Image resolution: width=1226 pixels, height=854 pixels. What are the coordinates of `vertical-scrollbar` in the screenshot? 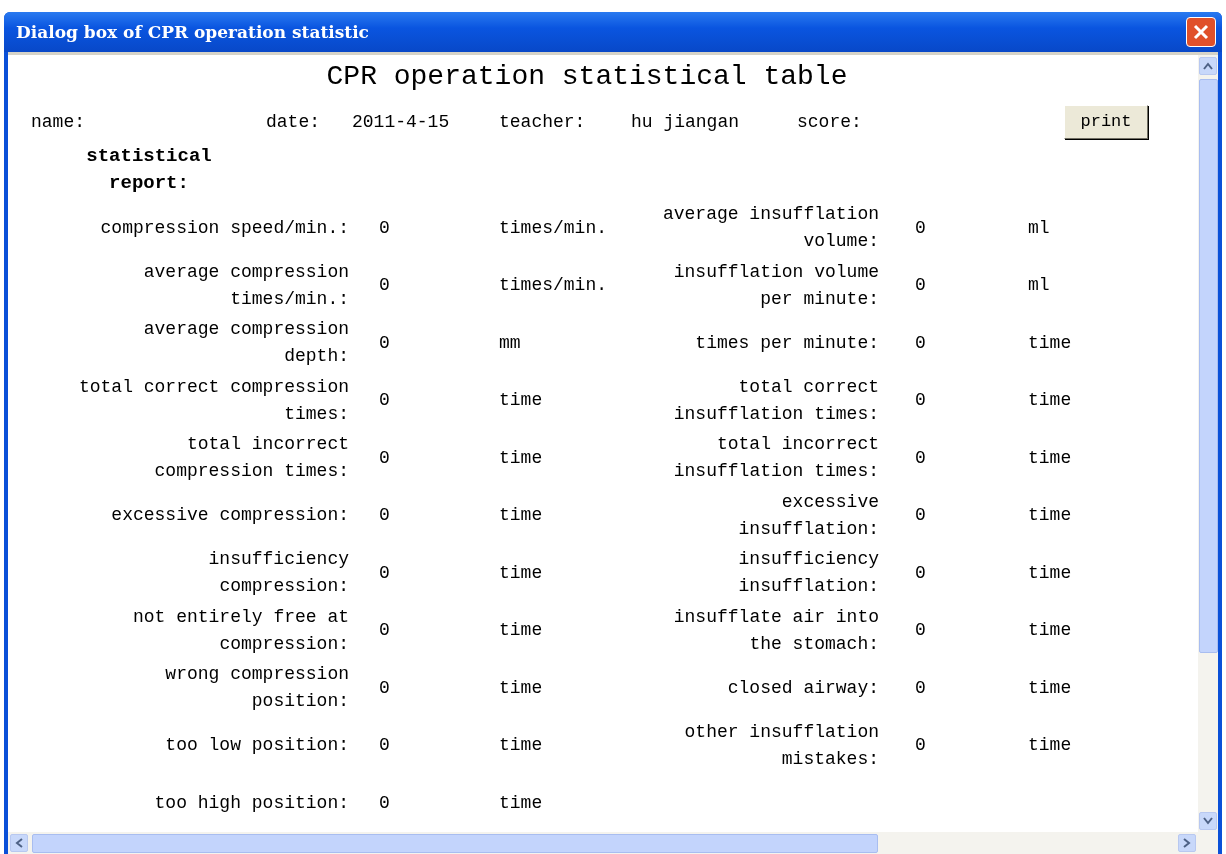 It's located at (1208, 443).